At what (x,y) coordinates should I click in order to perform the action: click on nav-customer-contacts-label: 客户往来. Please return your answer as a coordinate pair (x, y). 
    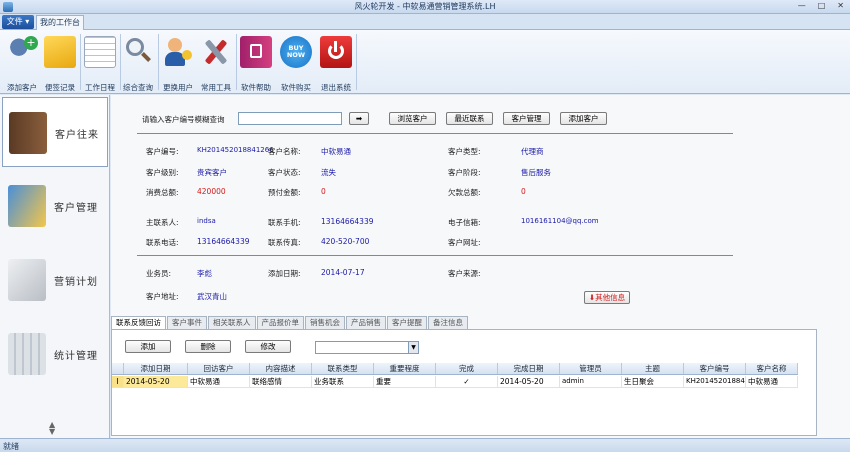
    Looking at the image, I should click on (77, 135).